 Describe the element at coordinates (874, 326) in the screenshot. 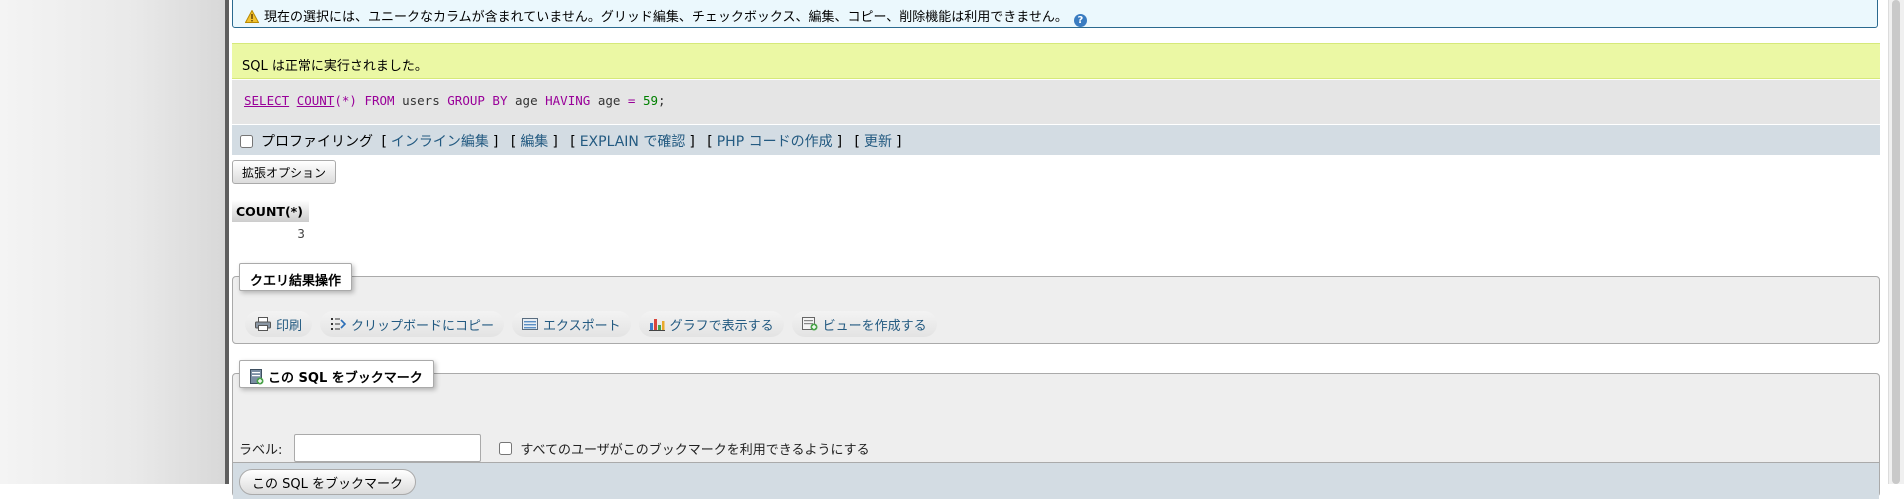

I see `create-view-label: ビューを作成する` at that location.